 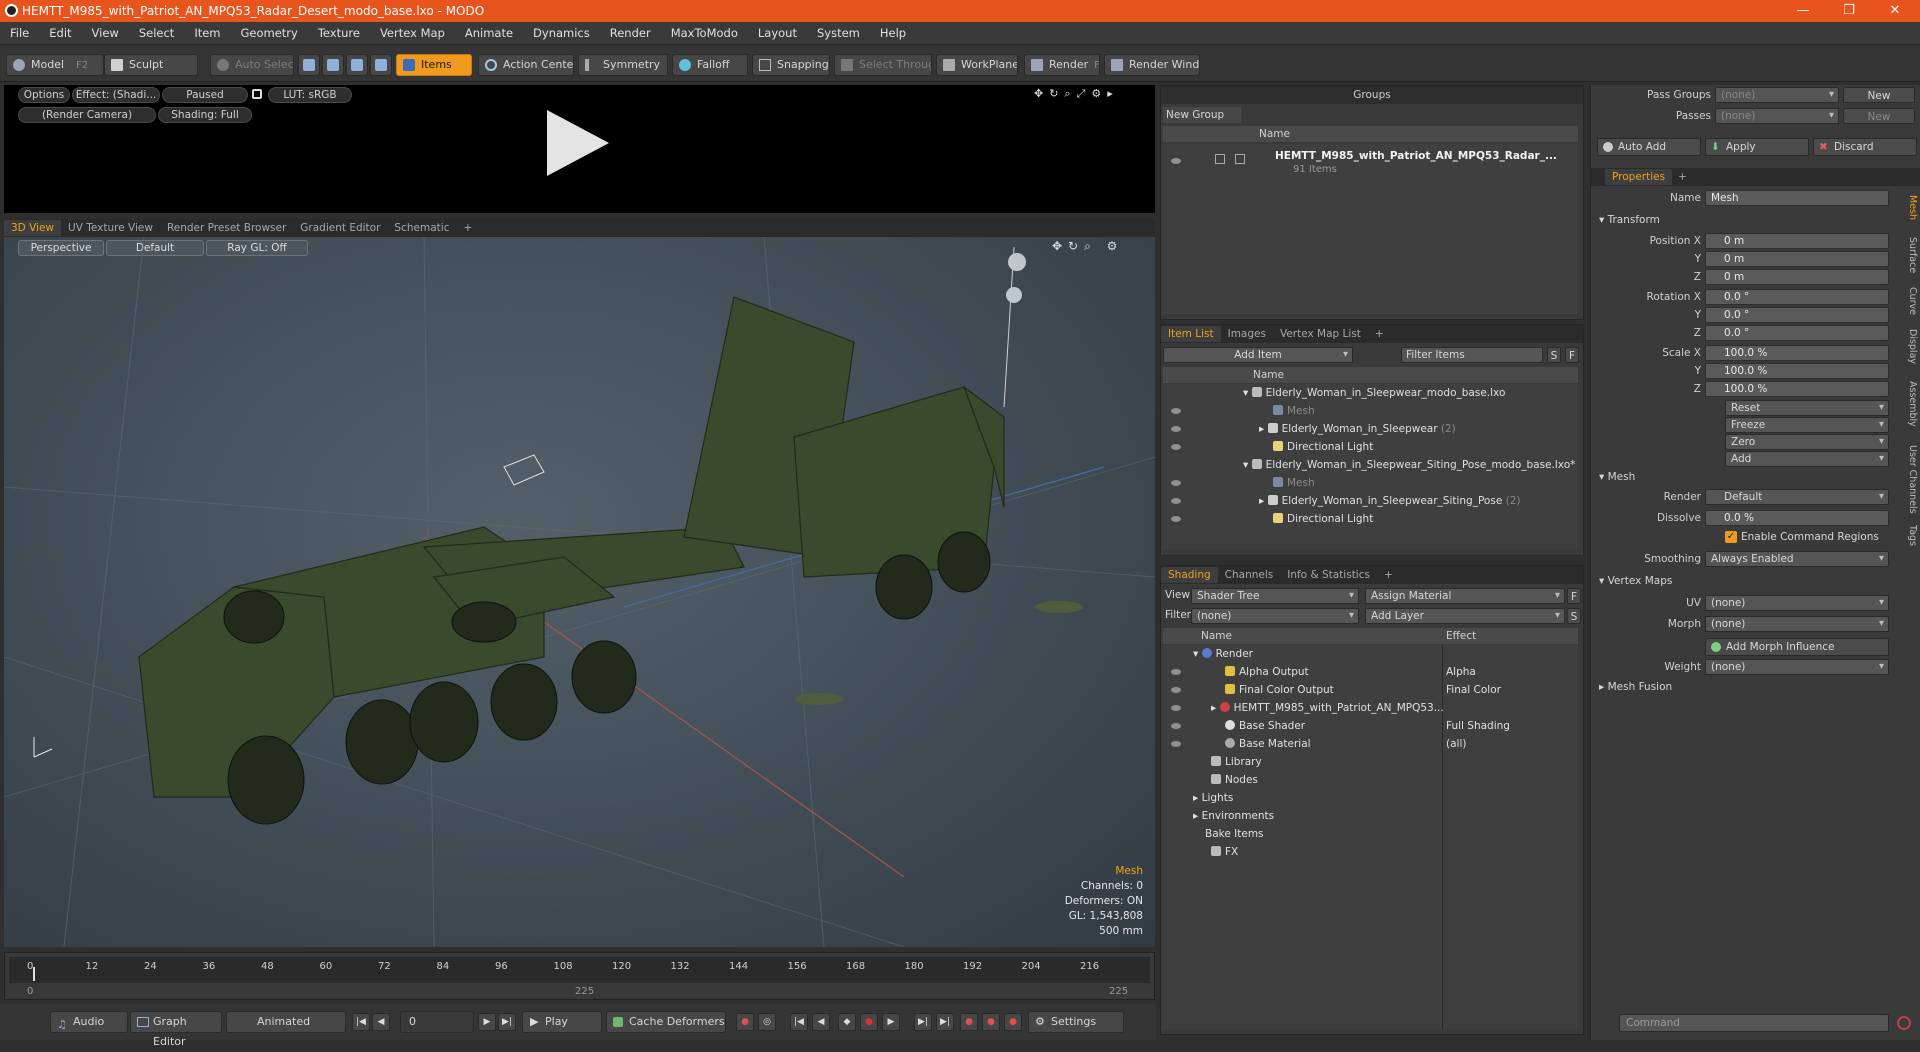 What do you see at coordinates (487, 1022) in the screenshot?
I see `step-forward-icon: ▶` at bounding box center [487, 1022].